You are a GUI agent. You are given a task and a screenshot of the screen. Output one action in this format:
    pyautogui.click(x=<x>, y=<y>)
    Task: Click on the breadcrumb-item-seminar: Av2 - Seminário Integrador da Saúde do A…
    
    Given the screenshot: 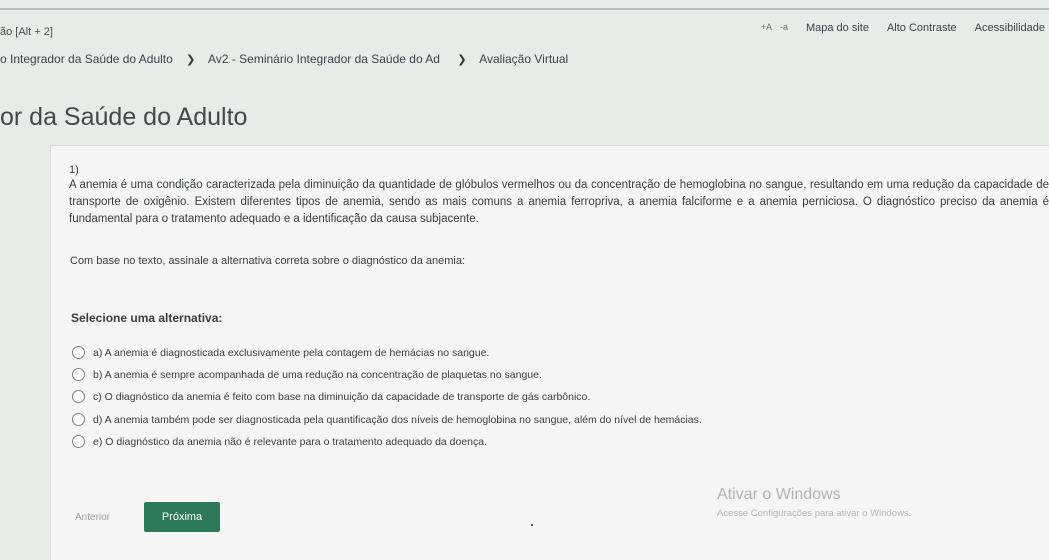 What is the action you would take?
    pyautogui.click(x=324, y=59)
    